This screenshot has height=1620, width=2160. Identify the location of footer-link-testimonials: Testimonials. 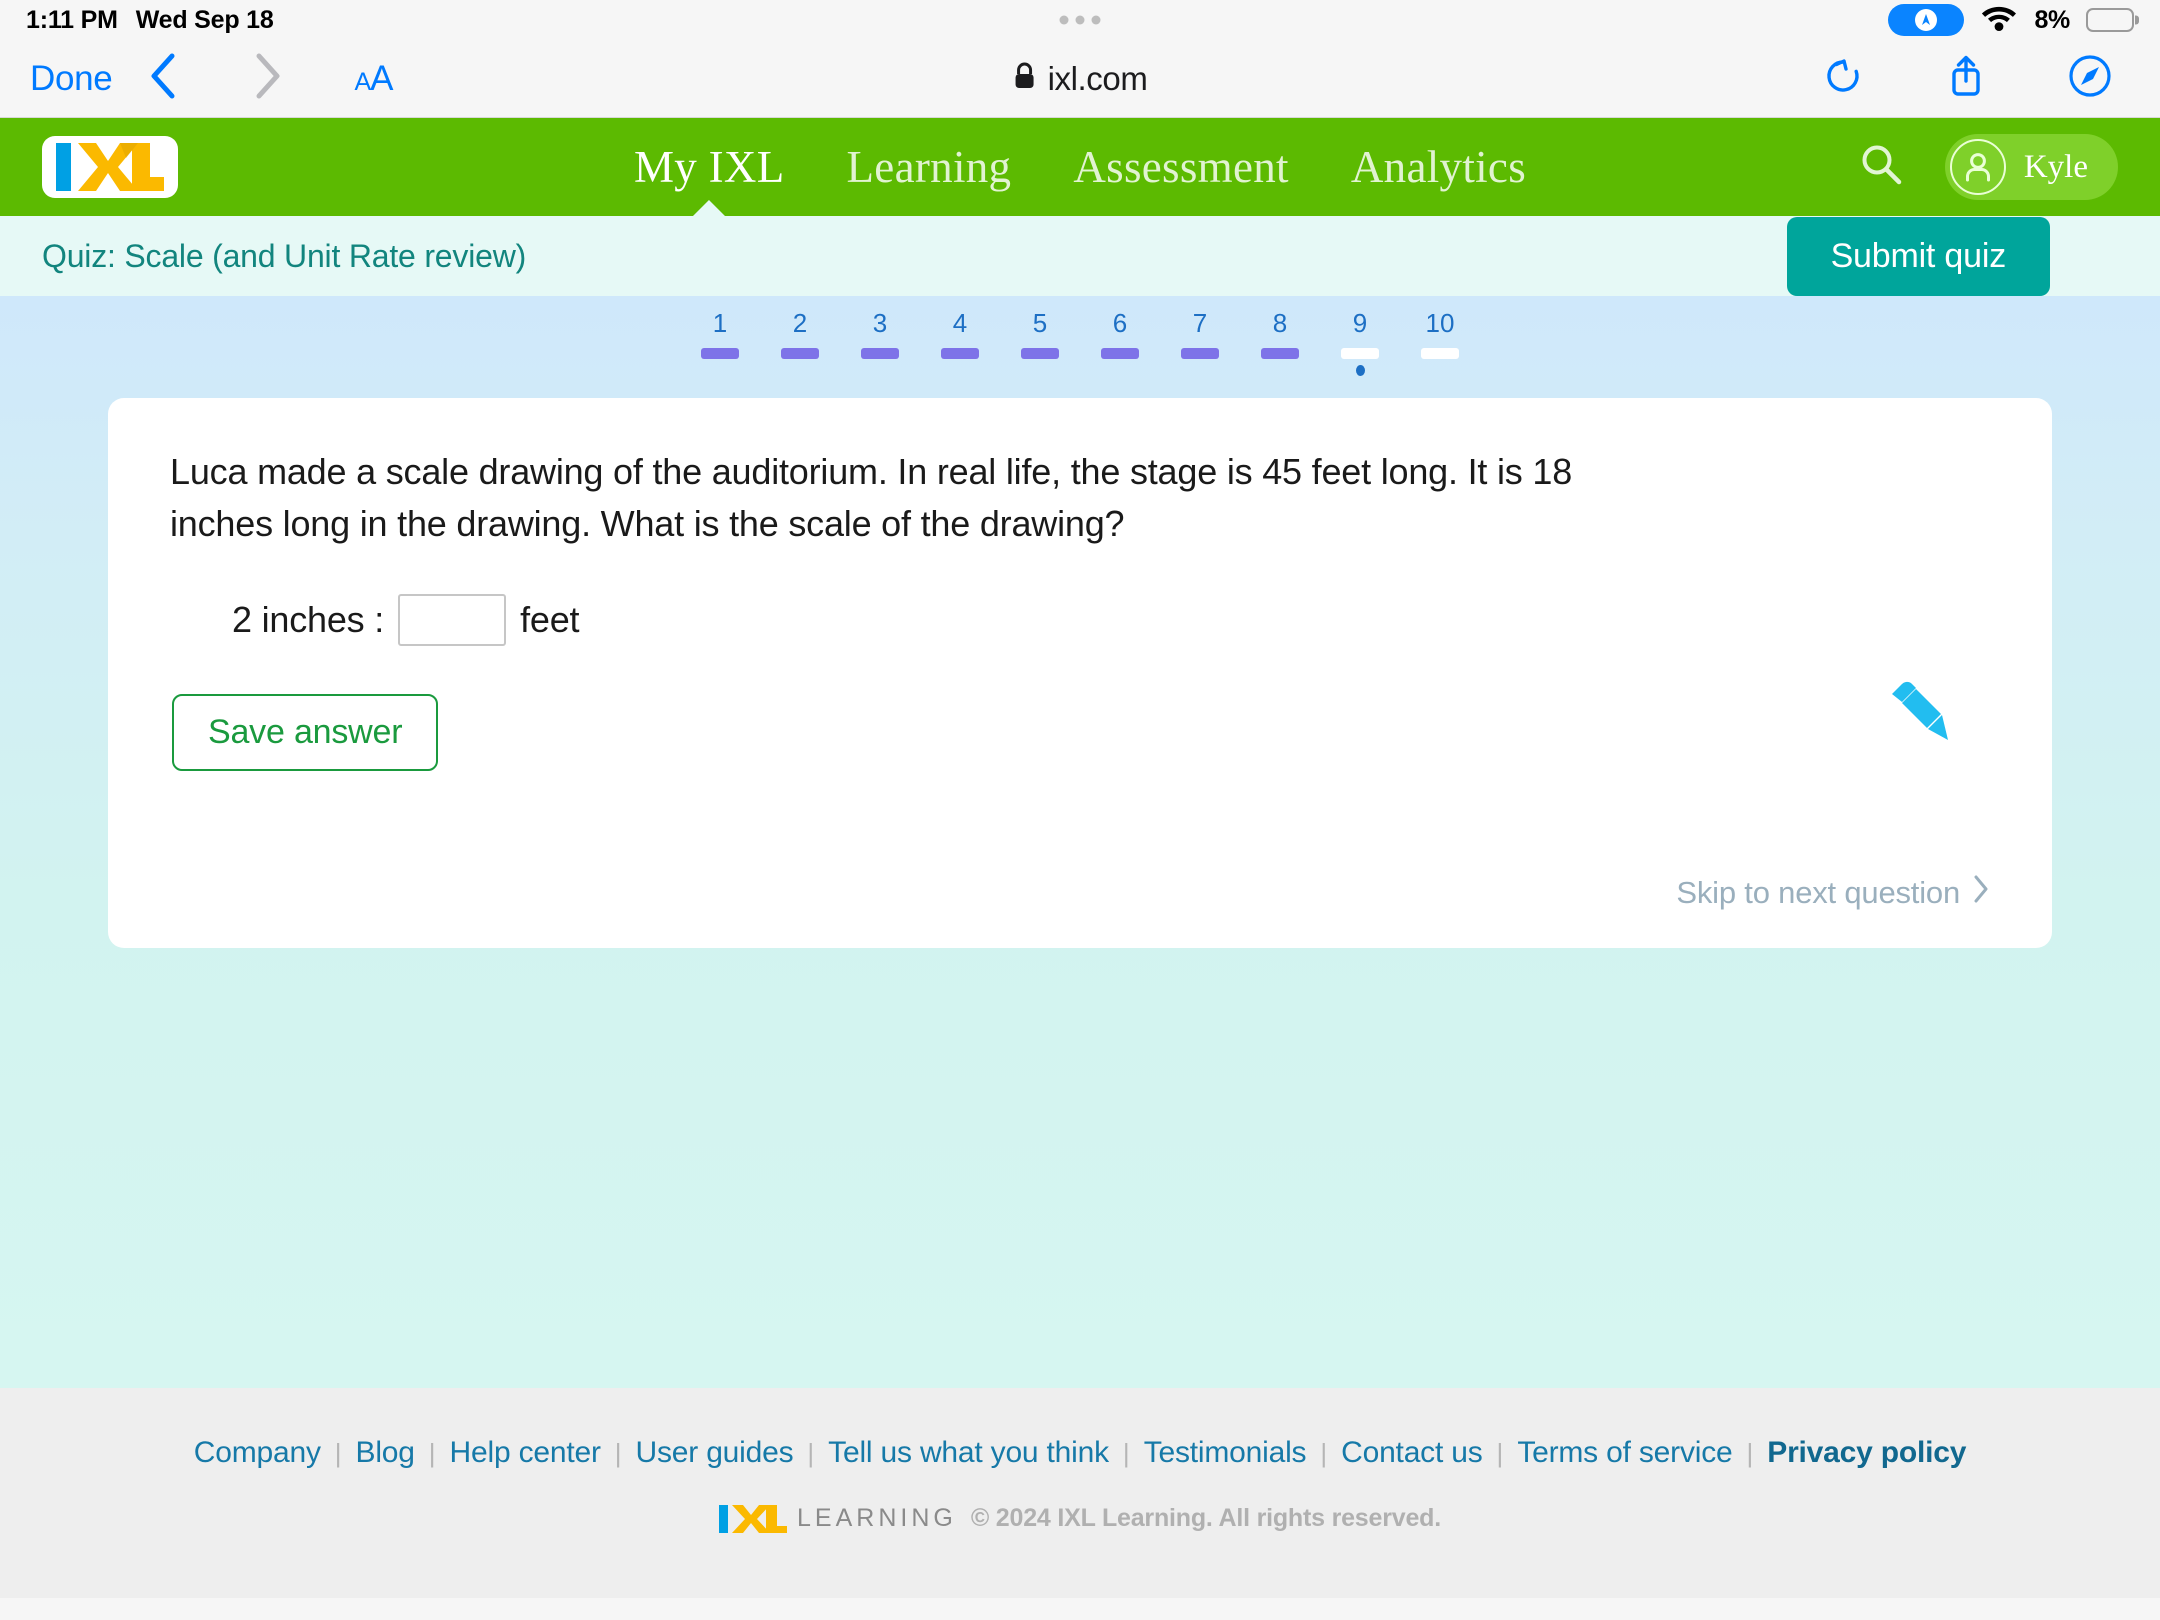
(1225, 1453).